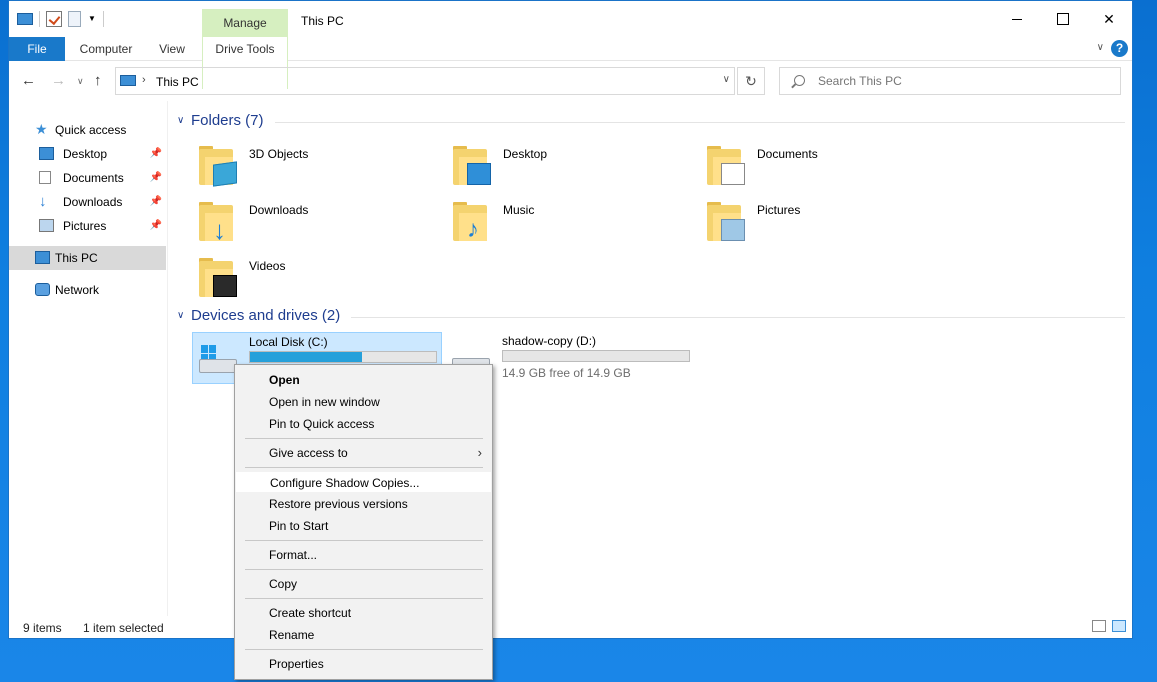 This screenshot has width=1157, height=682. What do you see at coordinates (570, 19) in the screenshot?
I see `title-bar: ▼ Manage This PC ✕` at bounding box center [570, 19].